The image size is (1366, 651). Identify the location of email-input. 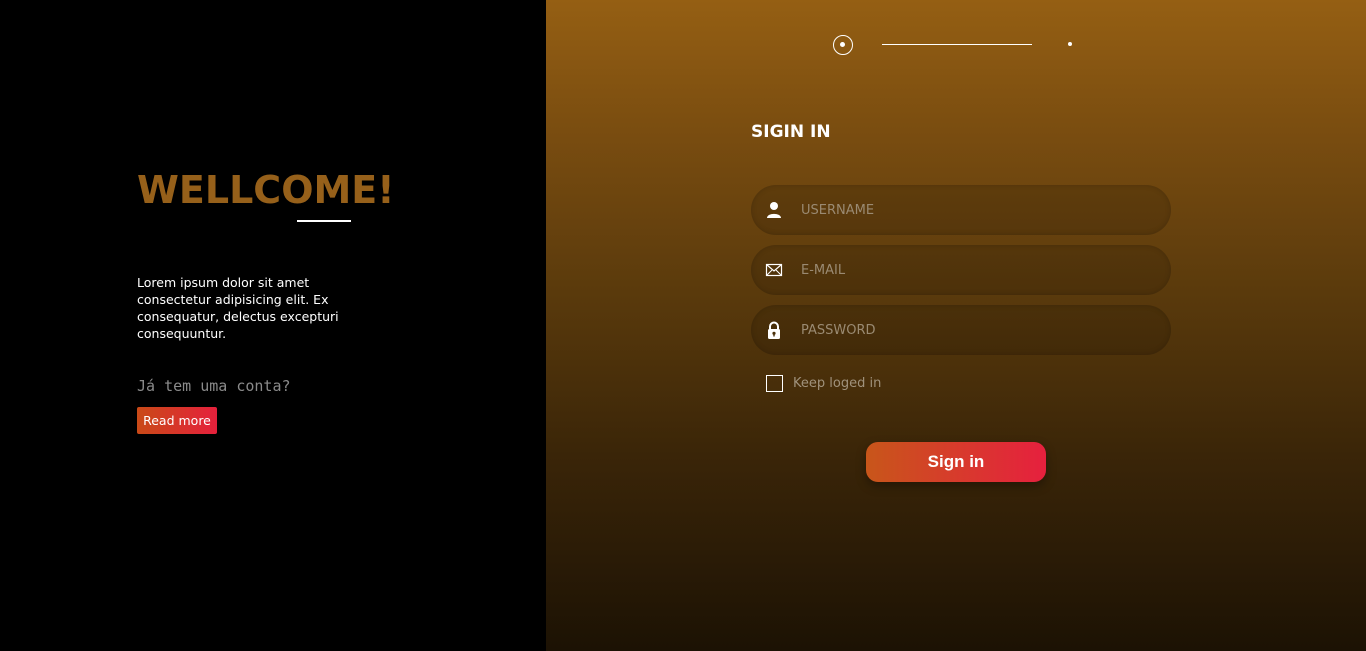
(981, 270).